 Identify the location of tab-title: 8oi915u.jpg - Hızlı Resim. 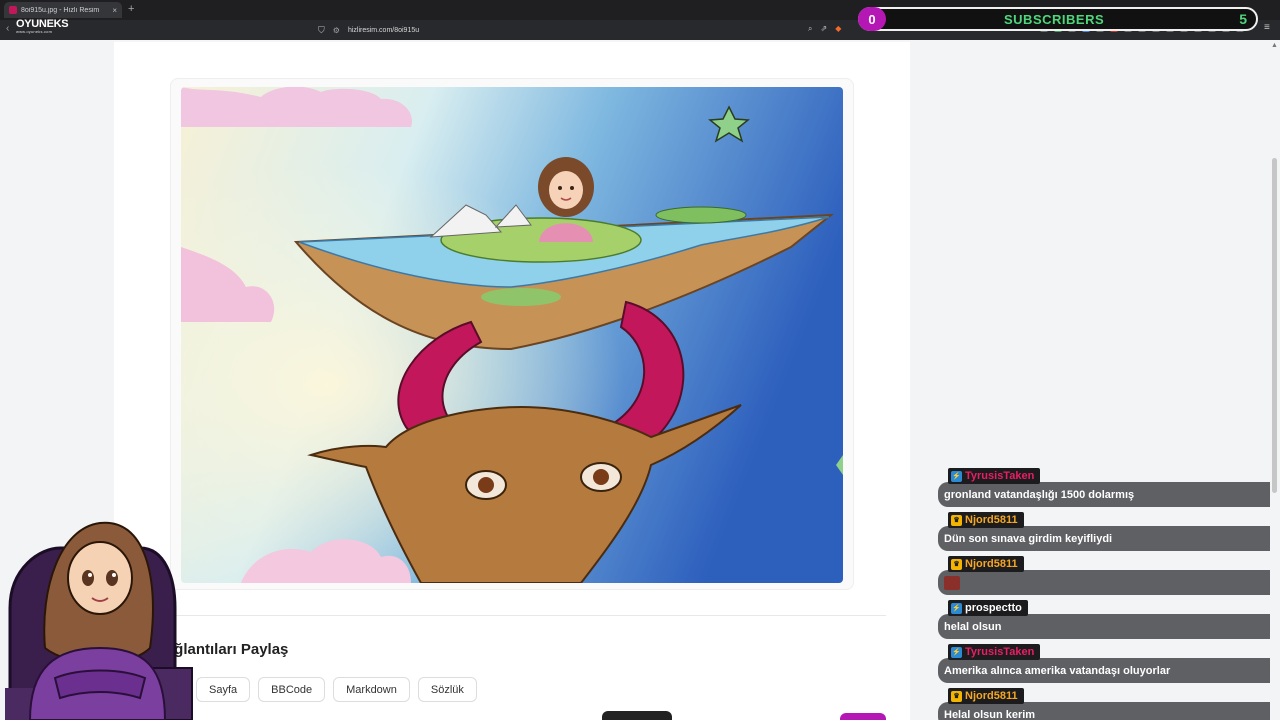
(60, 10).